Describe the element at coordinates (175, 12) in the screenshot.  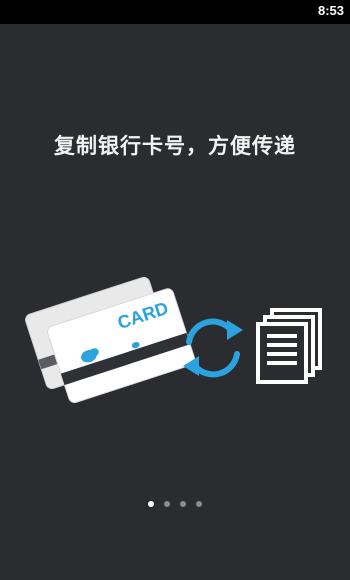
I see `status-bar: 8:53` at that location.